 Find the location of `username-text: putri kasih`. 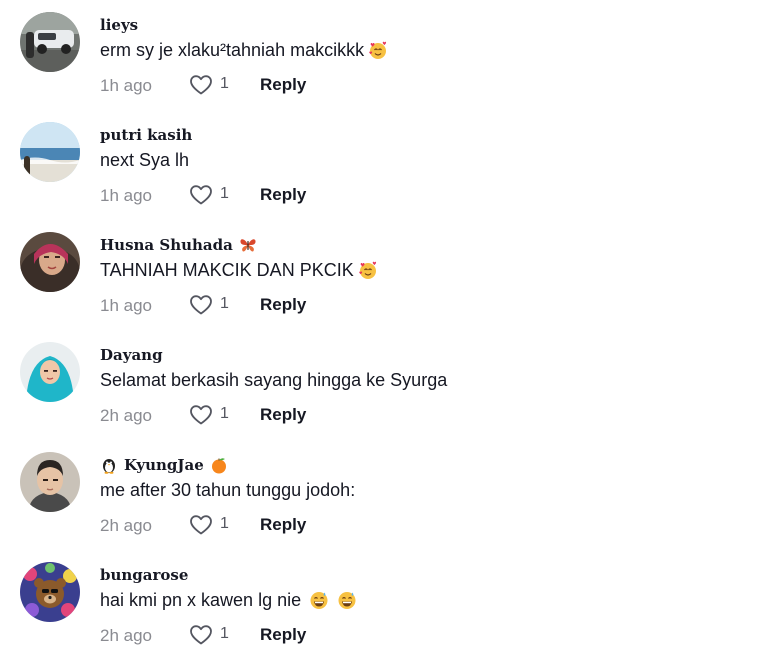

username-text: putri kasih is located at coordinates (146, 135).